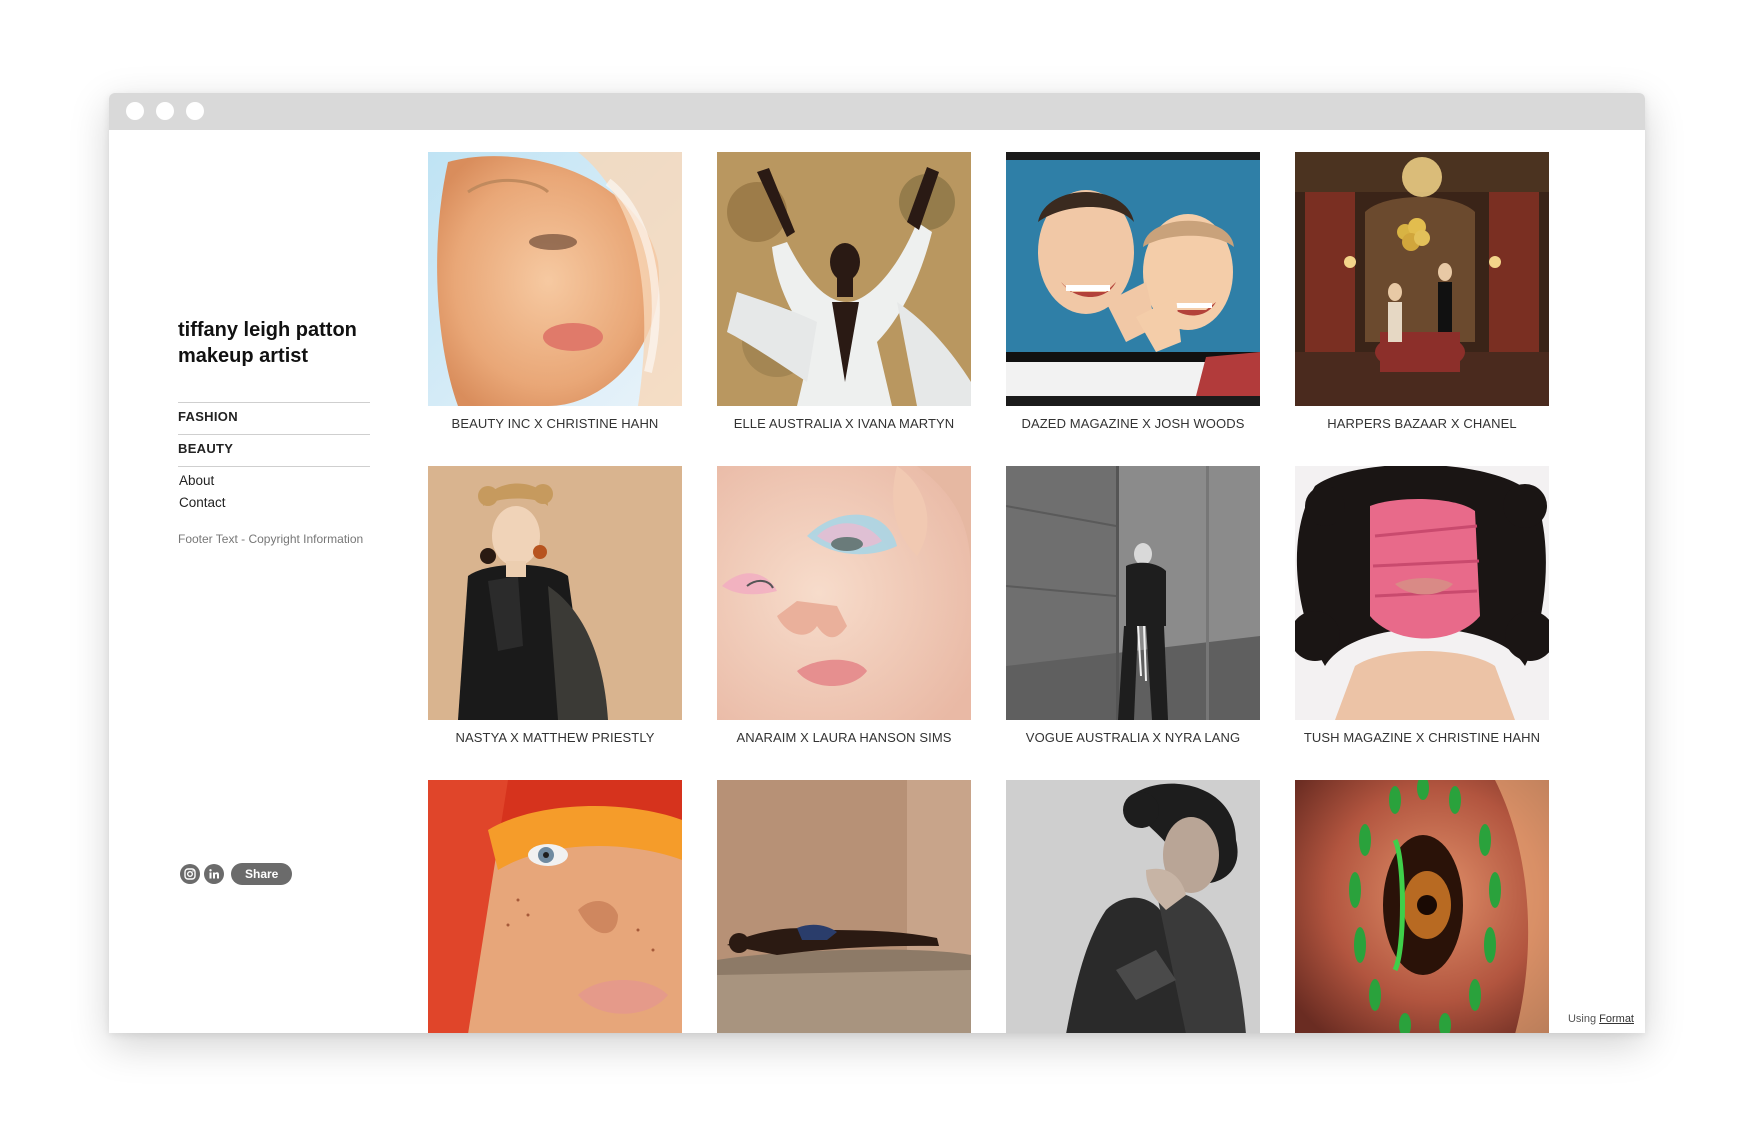  I want to click on gallery-image-red-hair, so click(555, 906).